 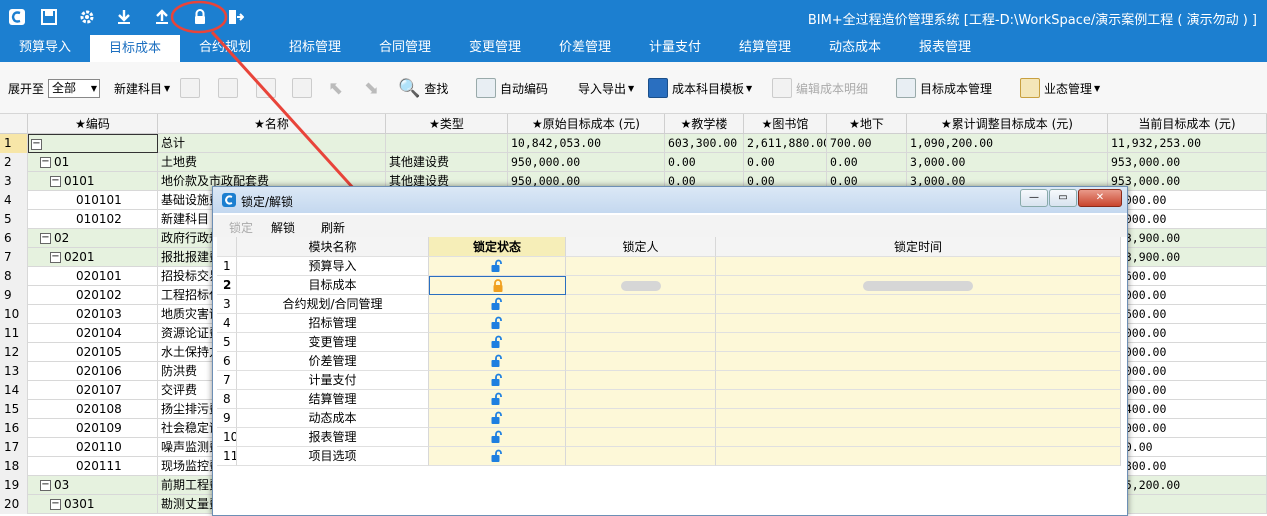 I want to click on module-name: 价差管理, so click(x=333, y=361).